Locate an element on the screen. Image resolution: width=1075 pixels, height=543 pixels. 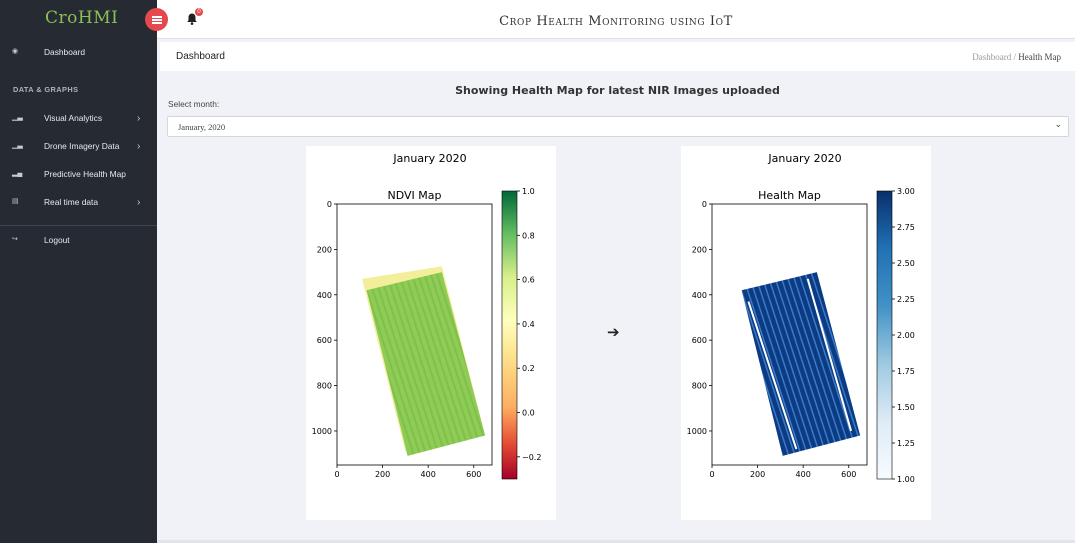
colorbar-tick-label: 2.25 is located at coordinates (906, 299).